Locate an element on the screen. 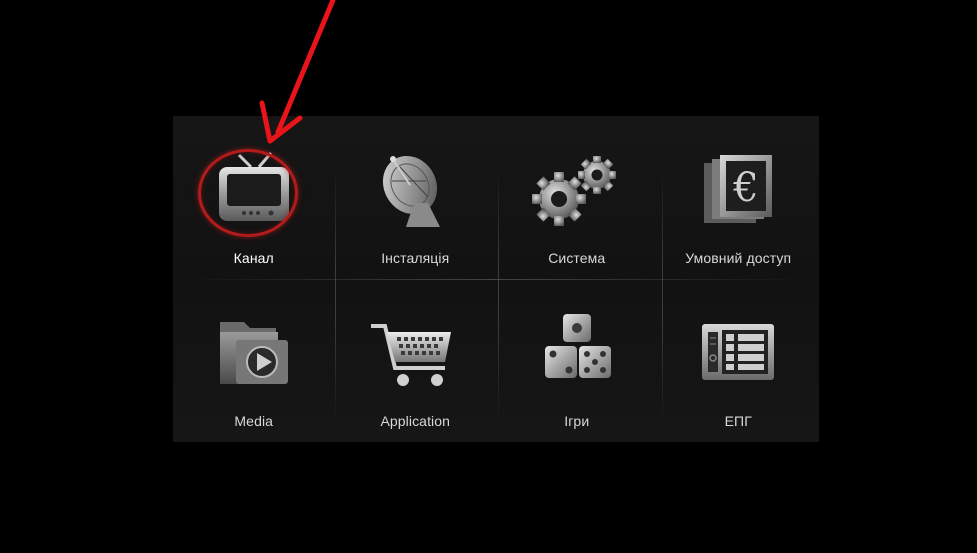  menu-item-label: ЕПГ is located at coordinates (738, 421).